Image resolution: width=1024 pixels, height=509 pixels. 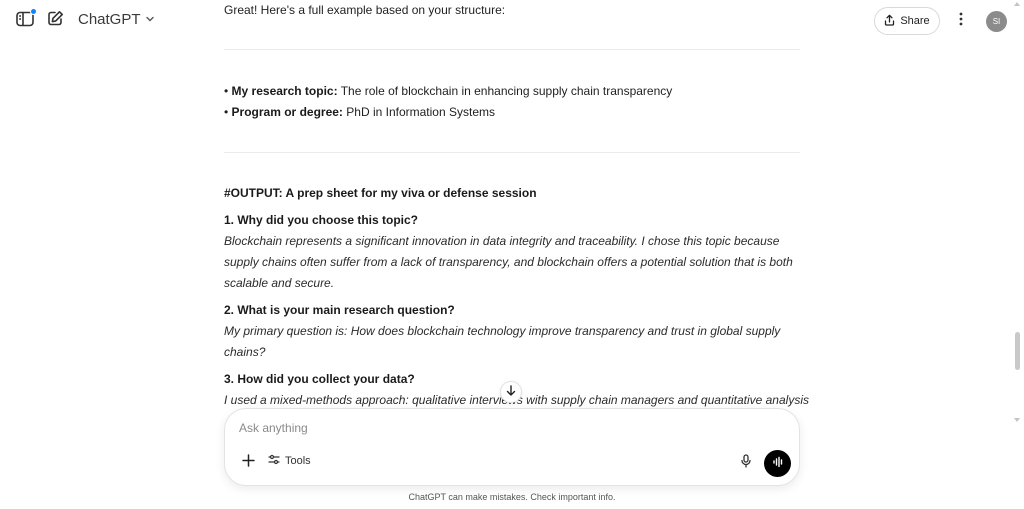 I want to click on prompt-input, so click(x=499, y=428).